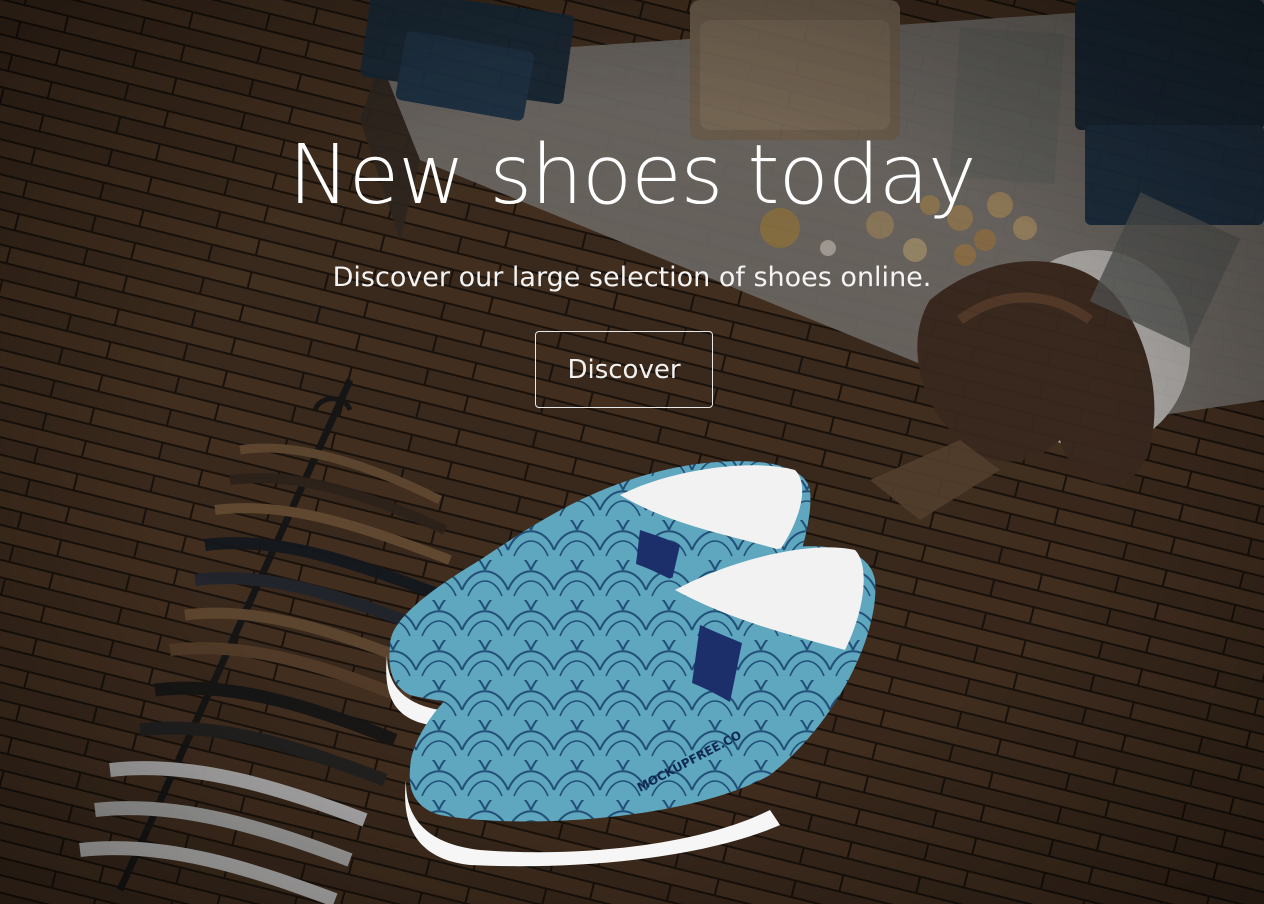 This screenshot has width=1264, height=904. What do you see at coordinates (624, 369) in the screenshot?
I see `discover-button: Discover` at bounding box center [624, 369].